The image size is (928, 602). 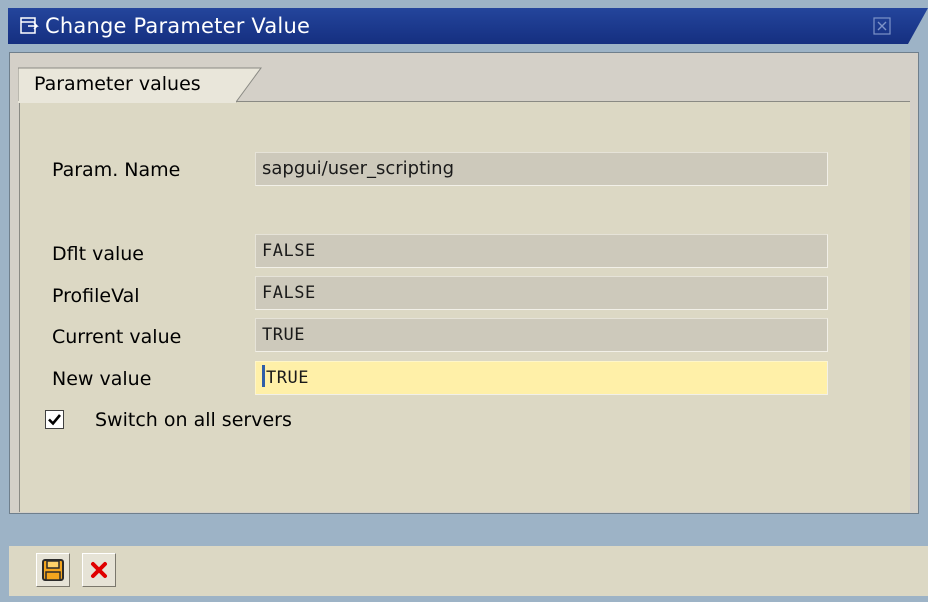 I want to click on param-name-field: sapgui/user_scripting, so click(x=541, y=169).